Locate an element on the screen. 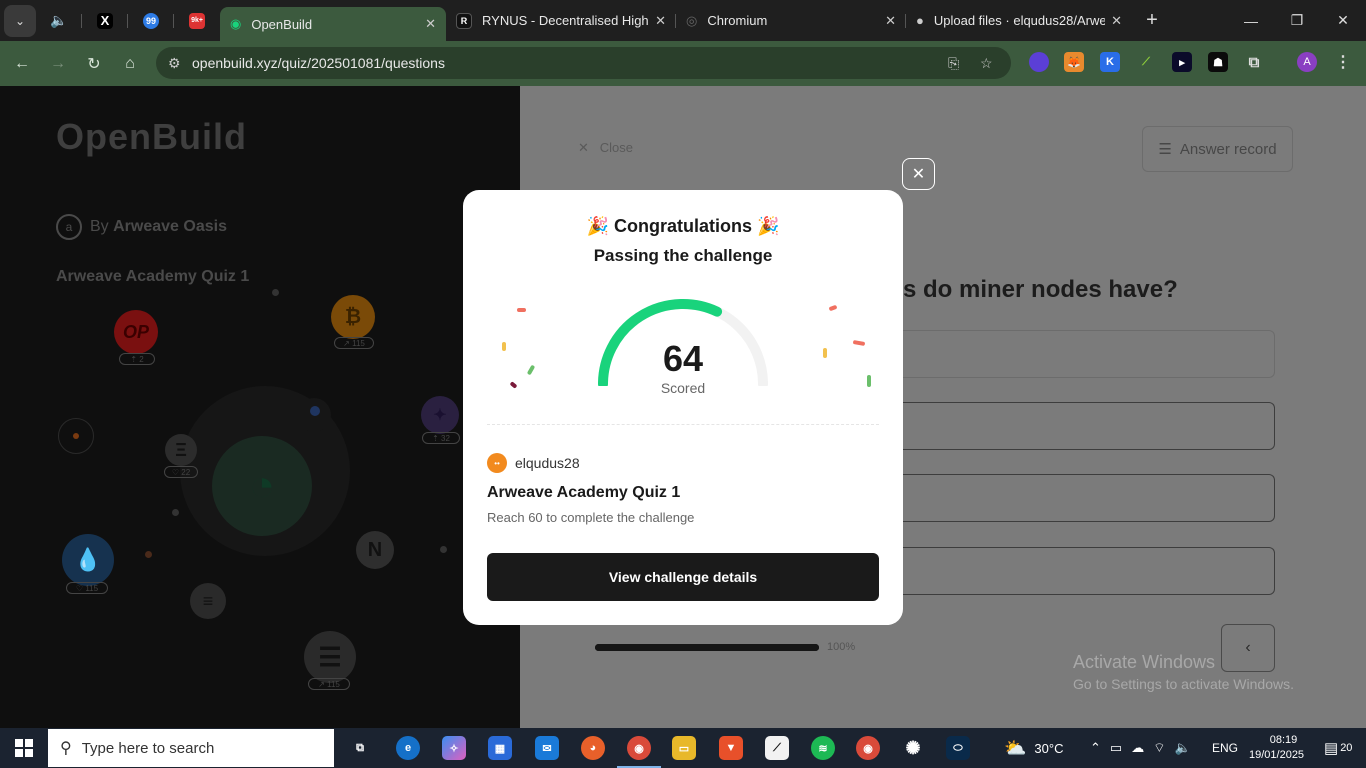 This screenshot has height=768, width=1366. copilot-icon: ✧ is located at coordinates (454, 748).